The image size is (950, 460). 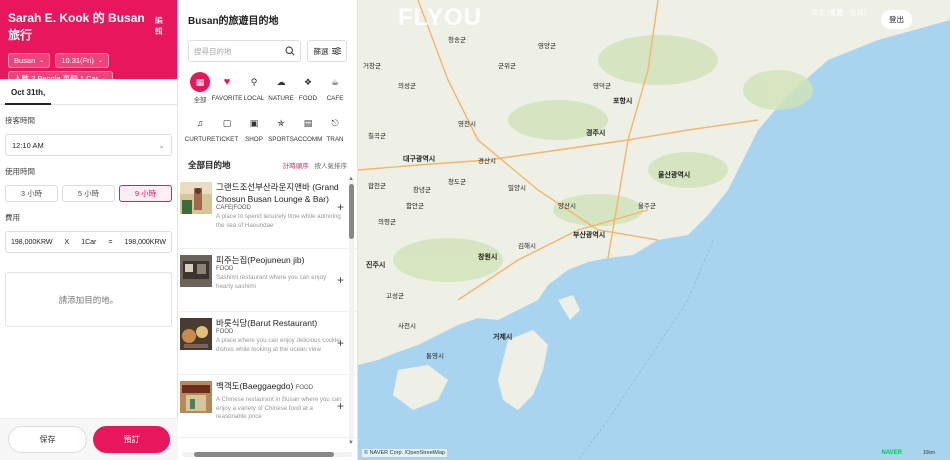 What do you see at coordinates (419, 159) in the screenshot?
I see `map-place-label: 대구광역시` at bounding box center [419, 159].